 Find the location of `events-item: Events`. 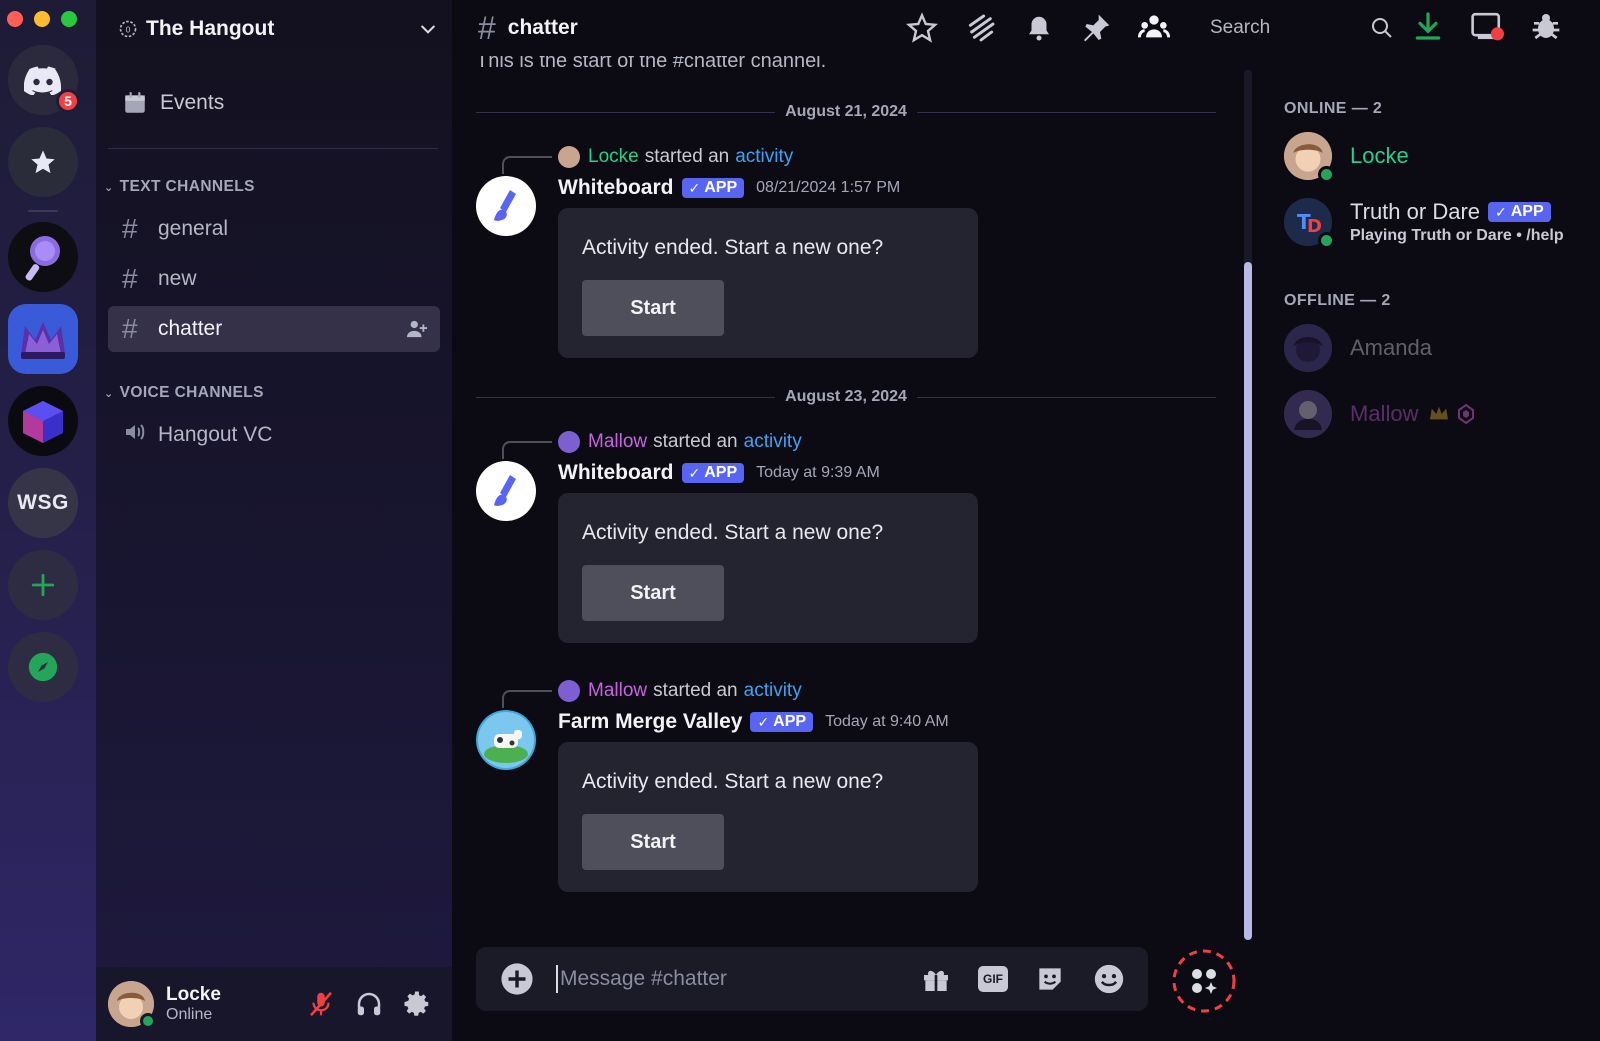

events-item: Events is located at coordinates (173, 103).